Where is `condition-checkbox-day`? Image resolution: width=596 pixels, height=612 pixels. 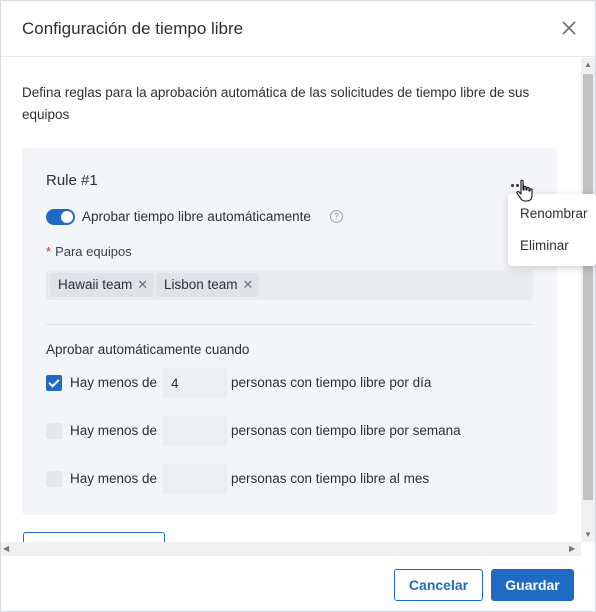
condition-checkbox-day is located at coordinates (54, 383).